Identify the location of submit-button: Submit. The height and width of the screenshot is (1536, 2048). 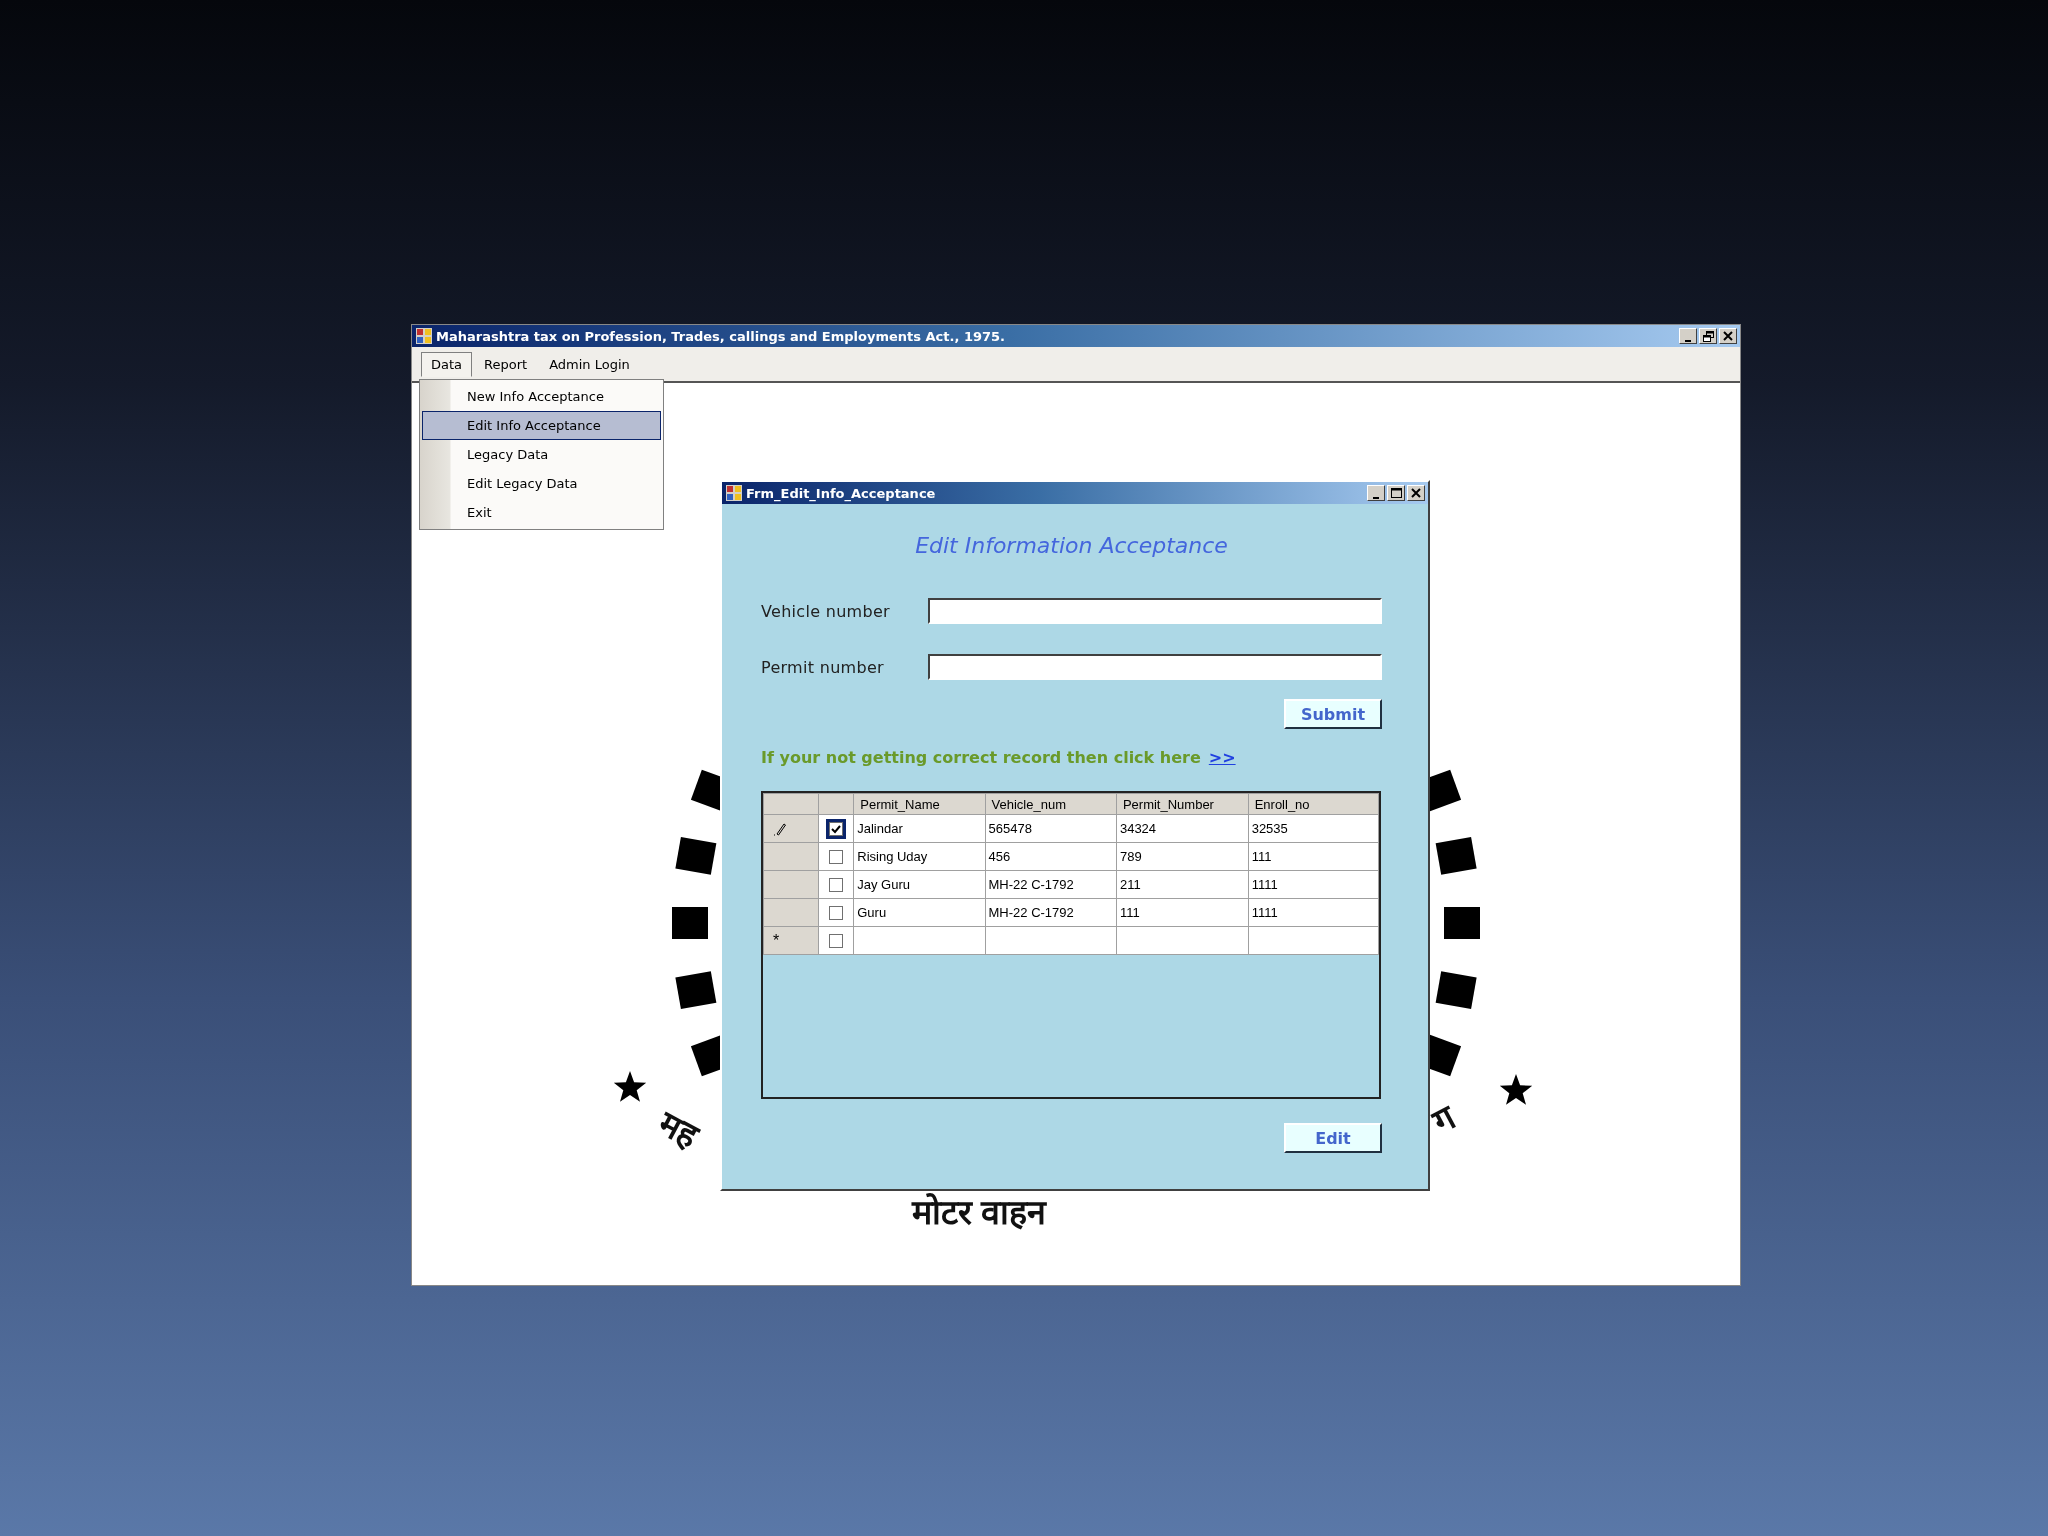
(1333, 714).